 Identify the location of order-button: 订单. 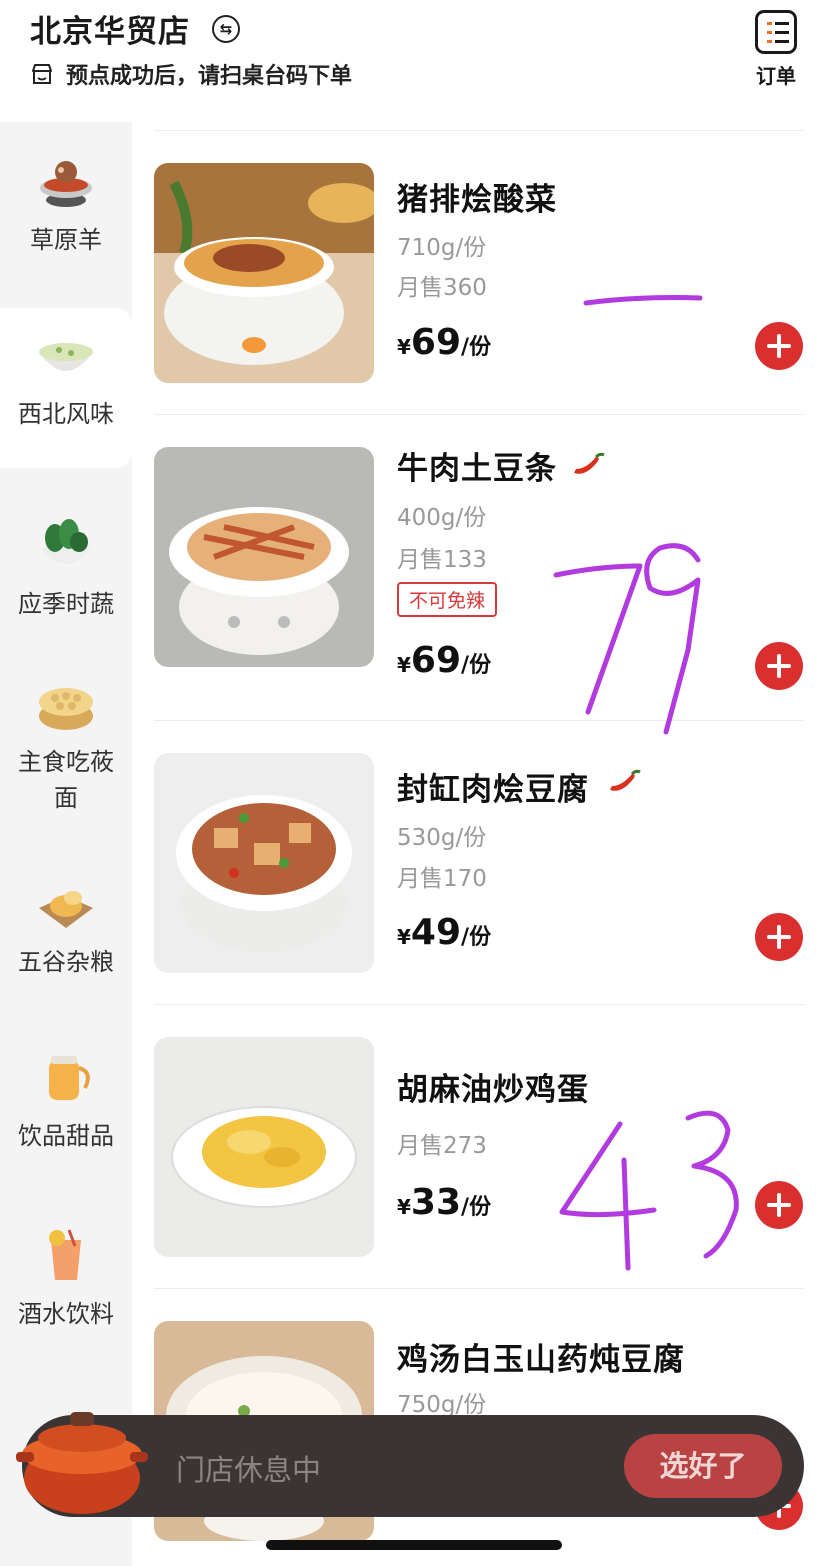
(776, 49).